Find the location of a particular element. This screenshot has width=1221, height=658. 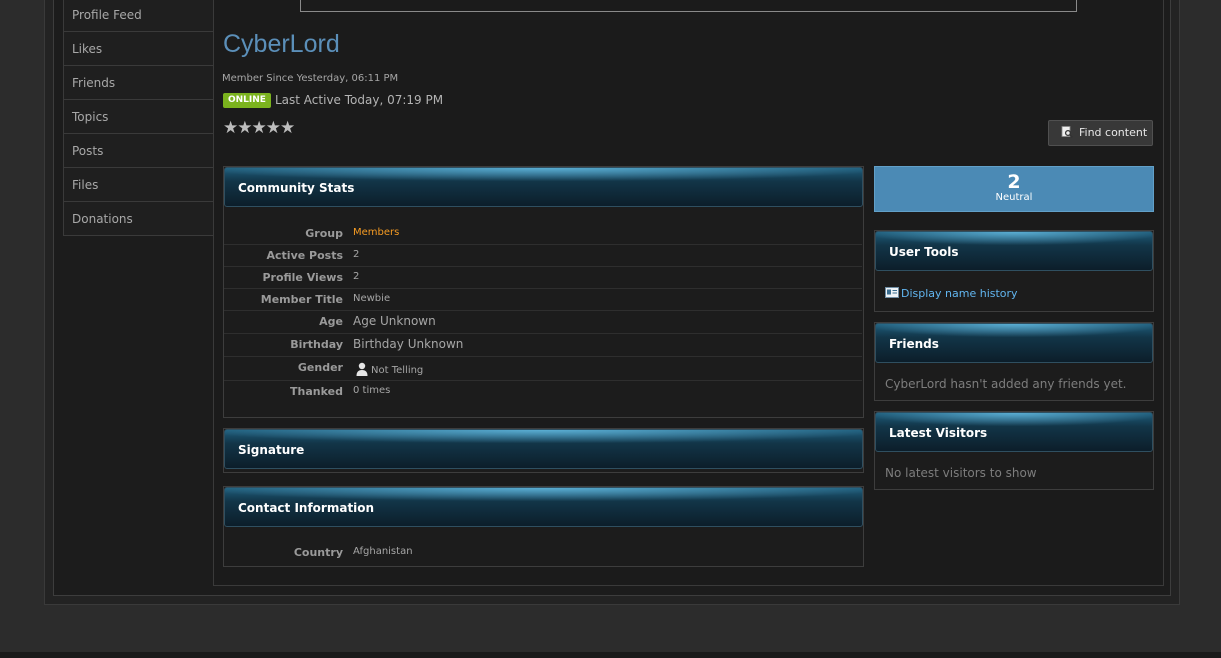

stat-value: Afghanistan is located at coordinates (383, 551).